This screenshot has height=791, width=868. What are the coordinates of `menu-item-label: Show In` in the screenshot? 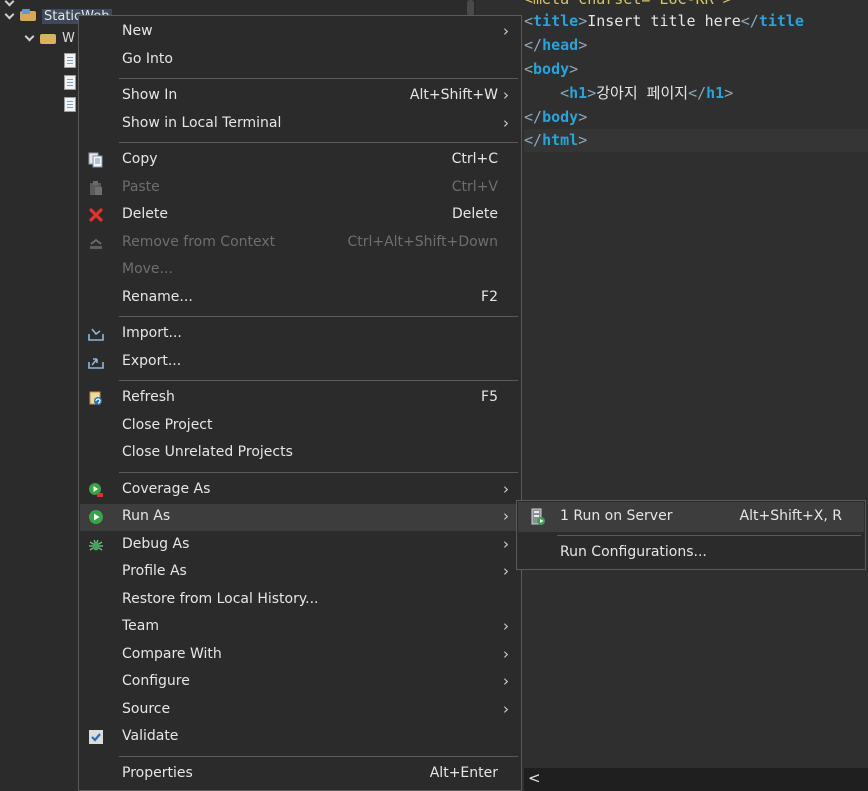 It's located at (150, 95).